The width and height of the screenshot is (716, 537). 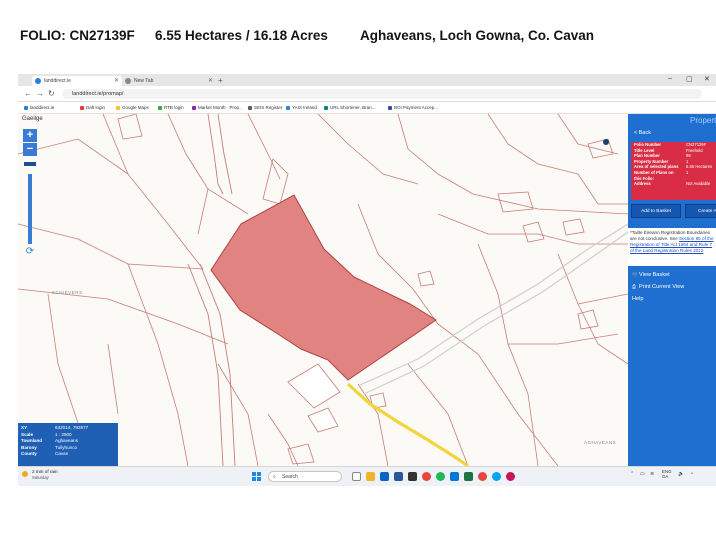 What do you see at coordinates (305, 476) in the screenshot?
I see `taskbar-search-input: ⌕ Search` at bounding box center [305, 476].